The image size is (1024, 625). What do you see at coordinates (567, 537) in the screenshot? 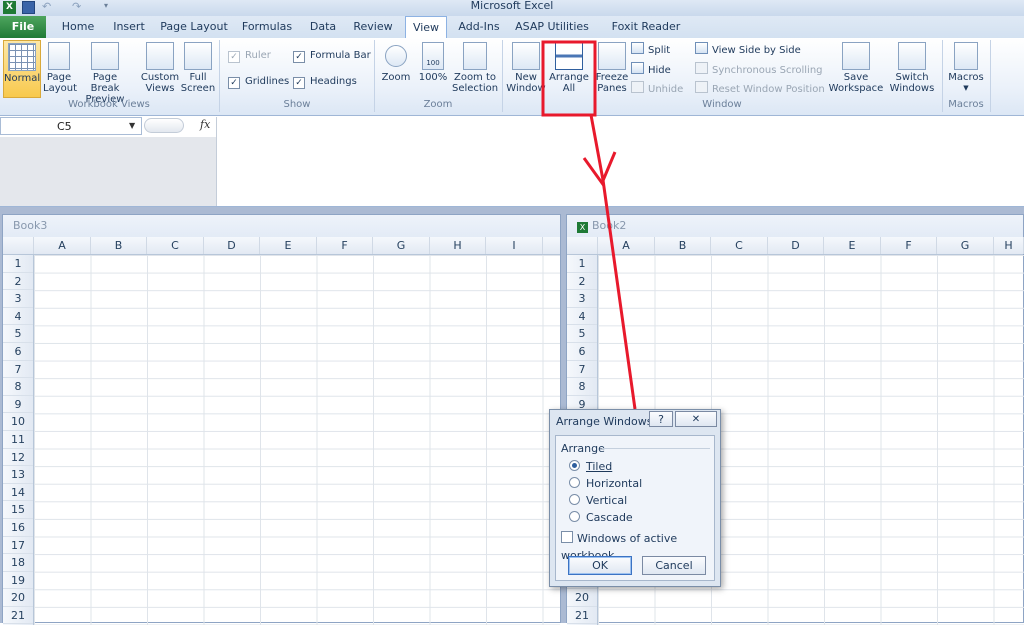
I see `checkbox-icon` at bounding box center [567, 537].